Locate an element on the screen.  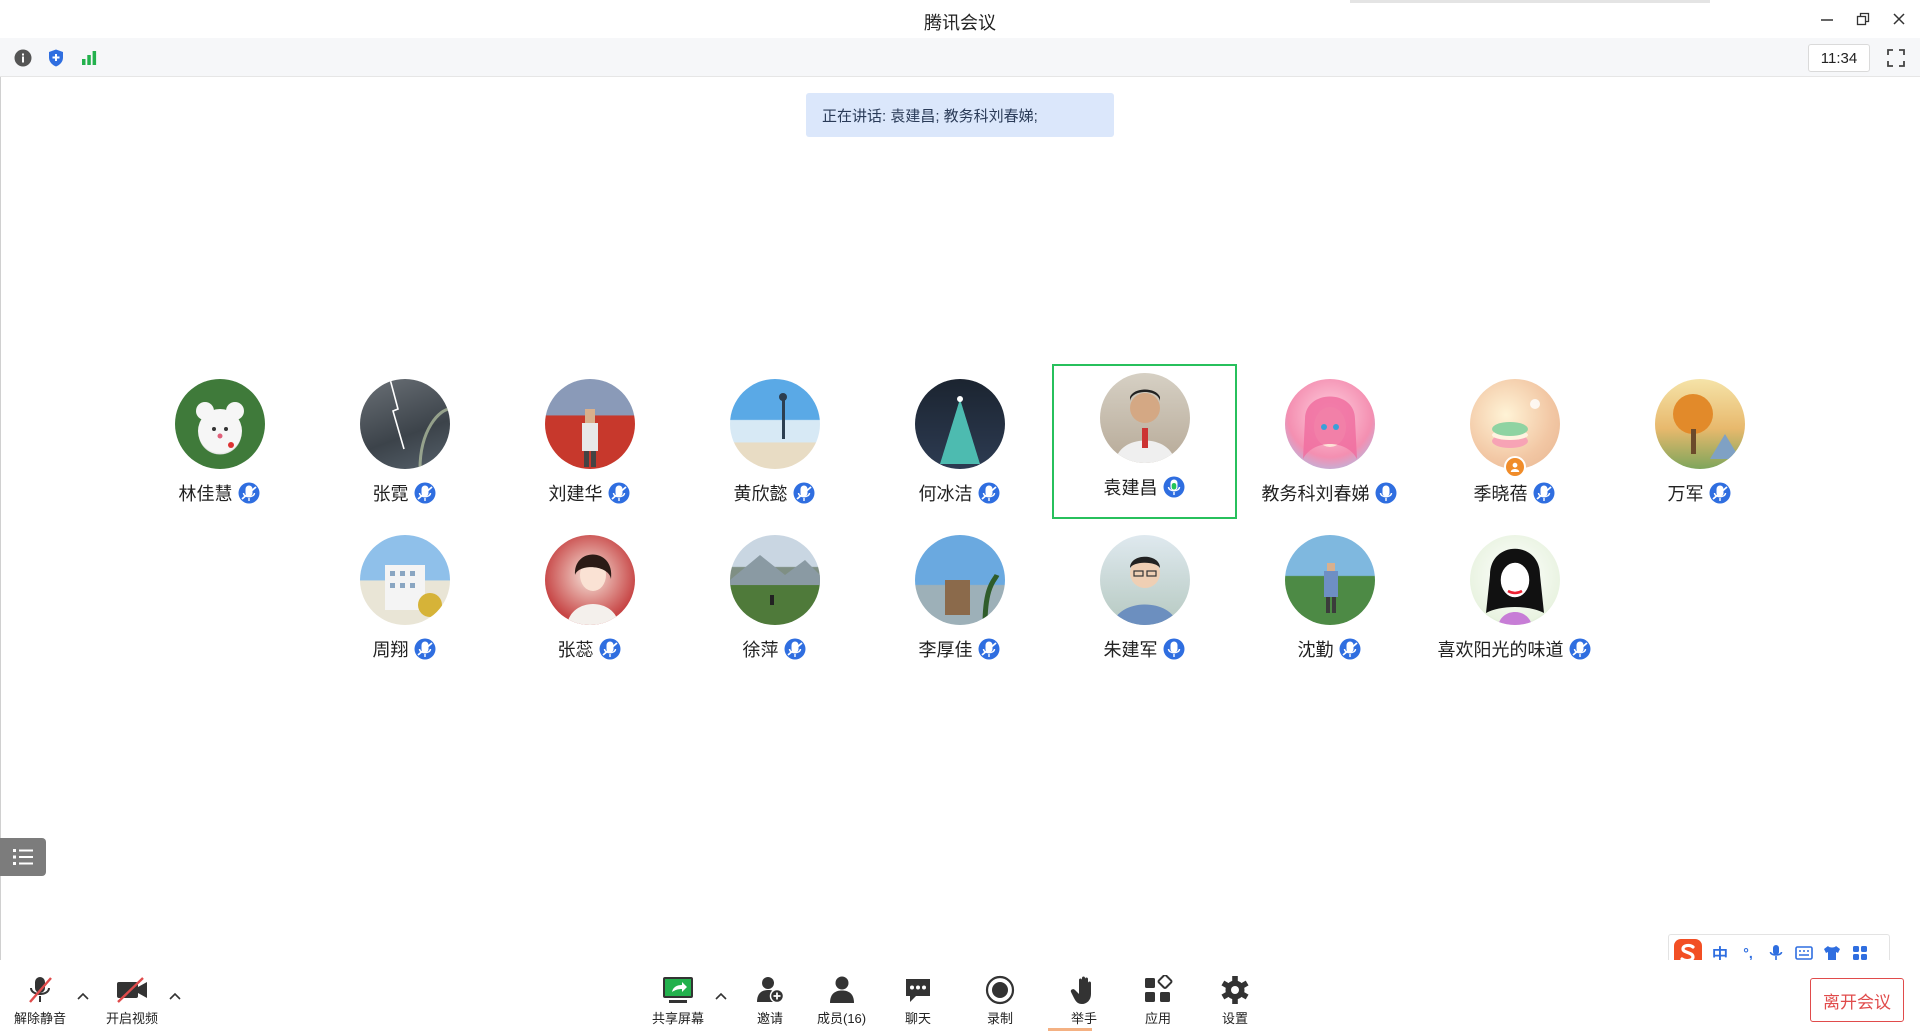
invite-label: 邀请 is located at coordinates (769, 1018).